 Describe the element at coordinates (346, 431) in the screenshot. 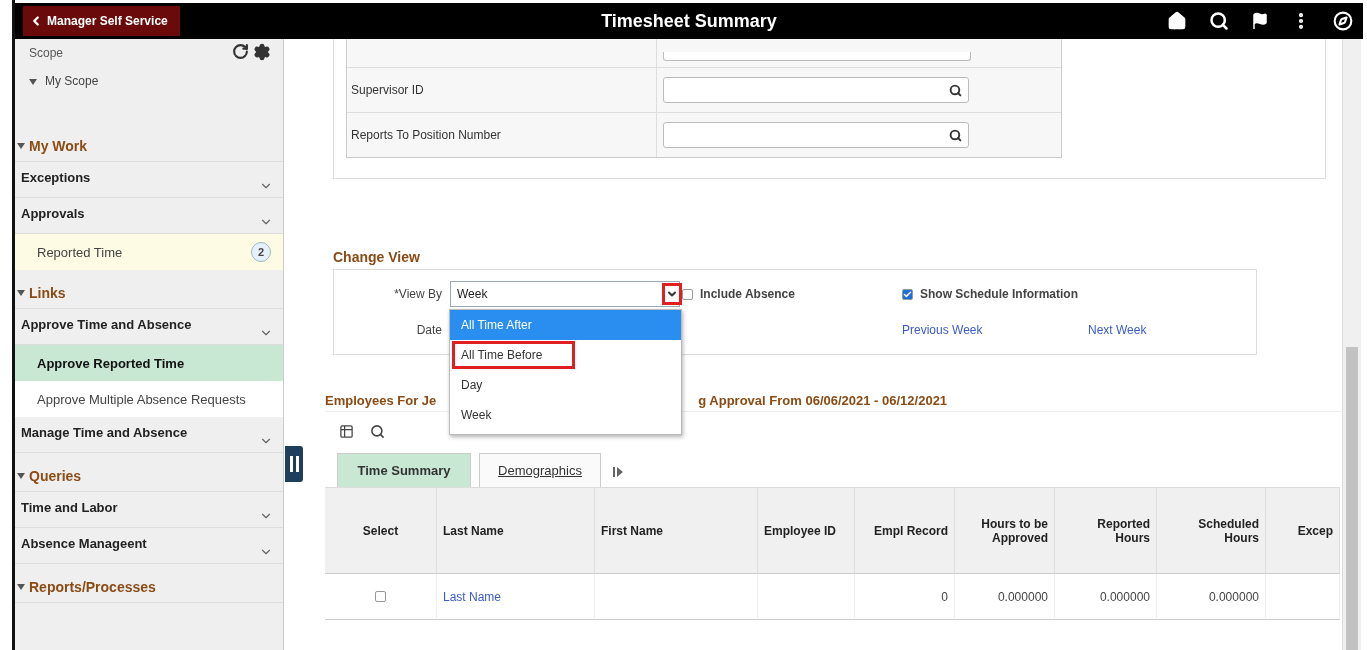

I see `grid-icon` at that location.